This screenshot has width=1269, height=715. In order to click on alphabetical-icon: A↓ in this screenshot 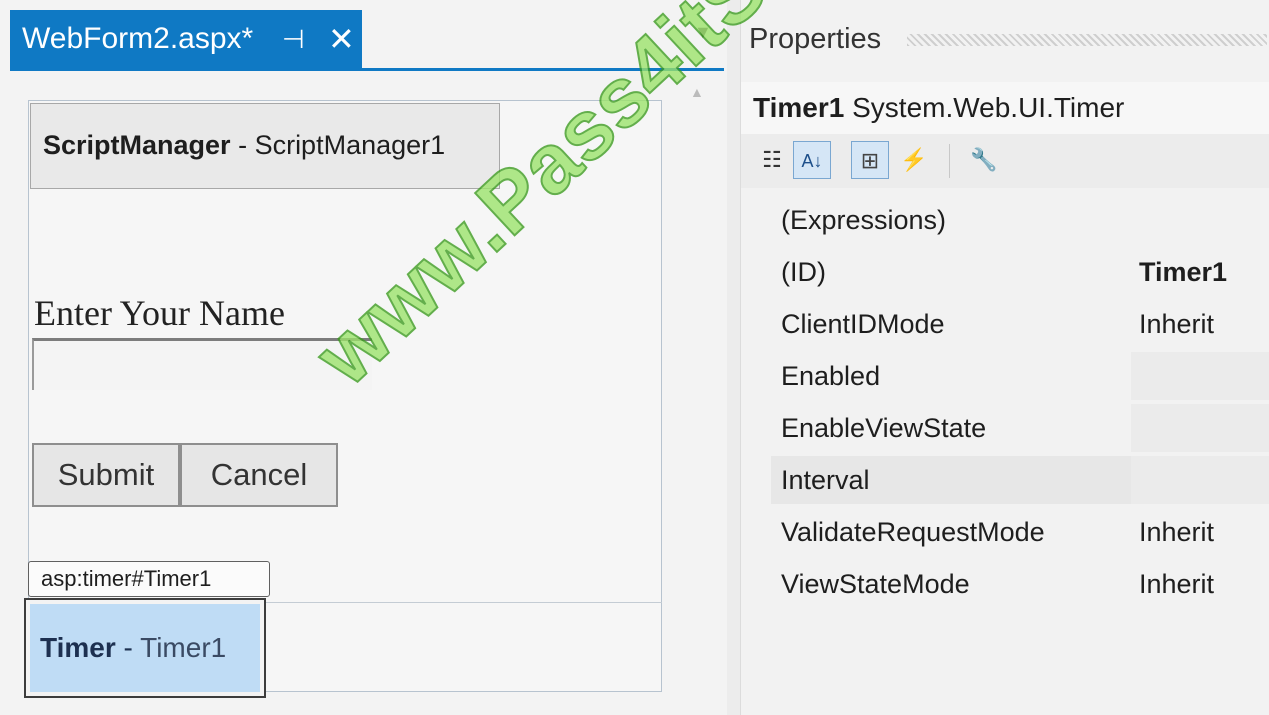, I will do `click(812, 160)`.